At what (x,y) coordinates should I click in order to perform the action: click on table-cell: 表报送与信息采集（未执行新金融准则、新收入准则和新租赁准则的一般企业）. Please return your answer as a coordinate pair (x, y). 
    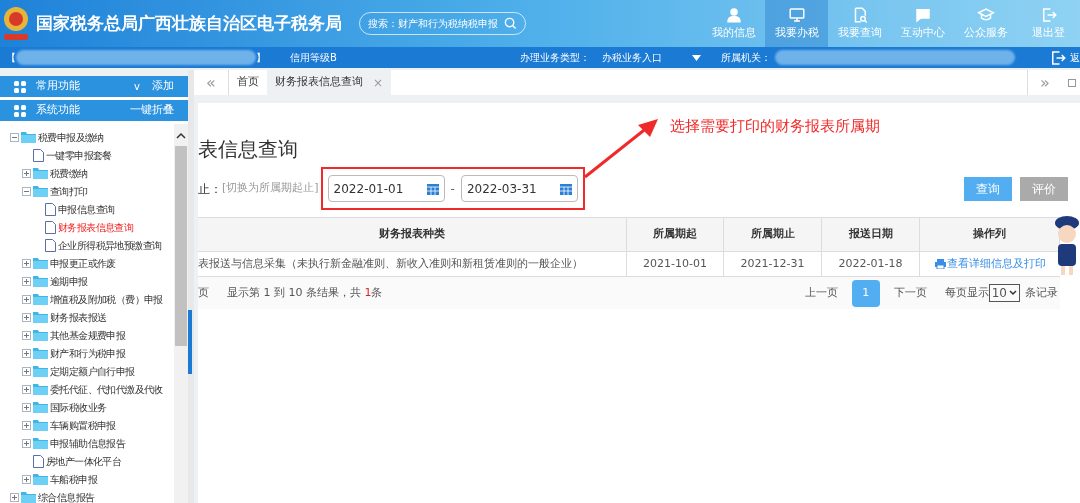
    Looking at the image, I should click on (412, 264).